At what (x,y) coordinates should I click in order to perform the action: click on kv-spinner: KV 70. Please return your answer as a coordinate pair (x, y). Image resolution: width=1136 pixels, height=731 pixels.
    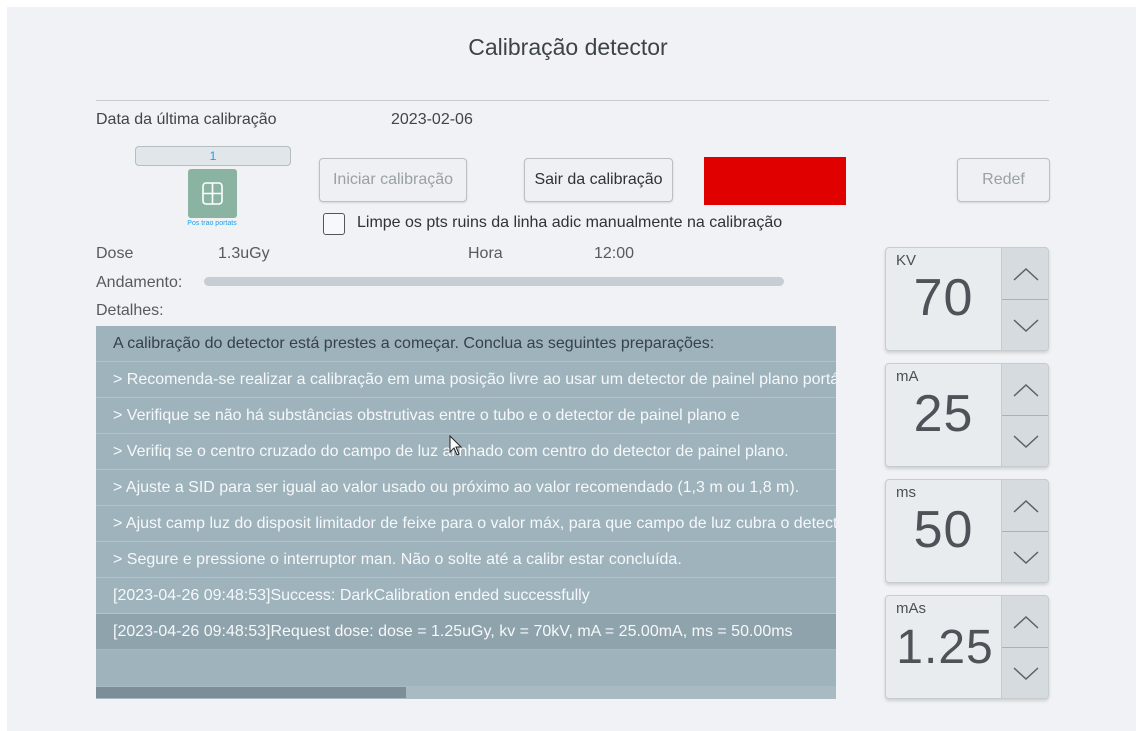
    Looking at the image, I should click on (967, 299).